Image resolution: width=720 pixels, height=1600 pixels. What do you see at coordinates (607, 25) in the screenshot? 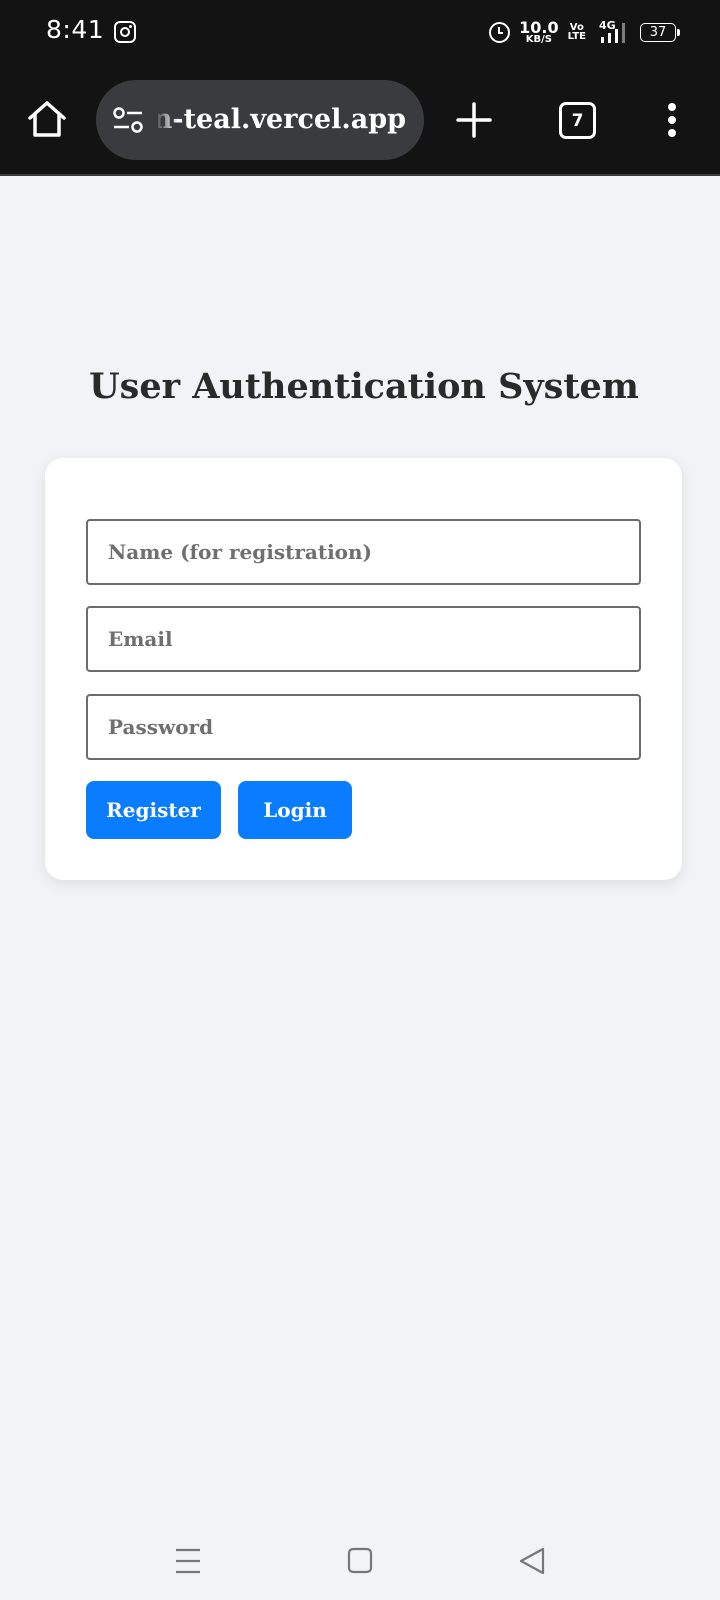
I see `network-type: 4G` at bounding box center [607, 25].